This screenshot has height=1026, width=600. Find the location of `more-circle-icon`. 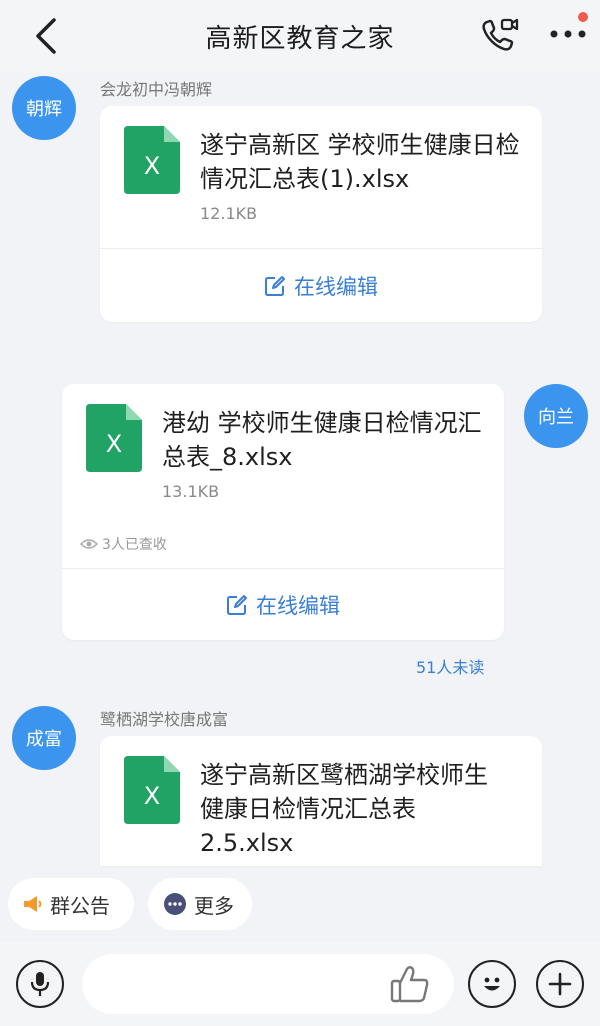

more-circle-icon is located at coordinates (175, 904).